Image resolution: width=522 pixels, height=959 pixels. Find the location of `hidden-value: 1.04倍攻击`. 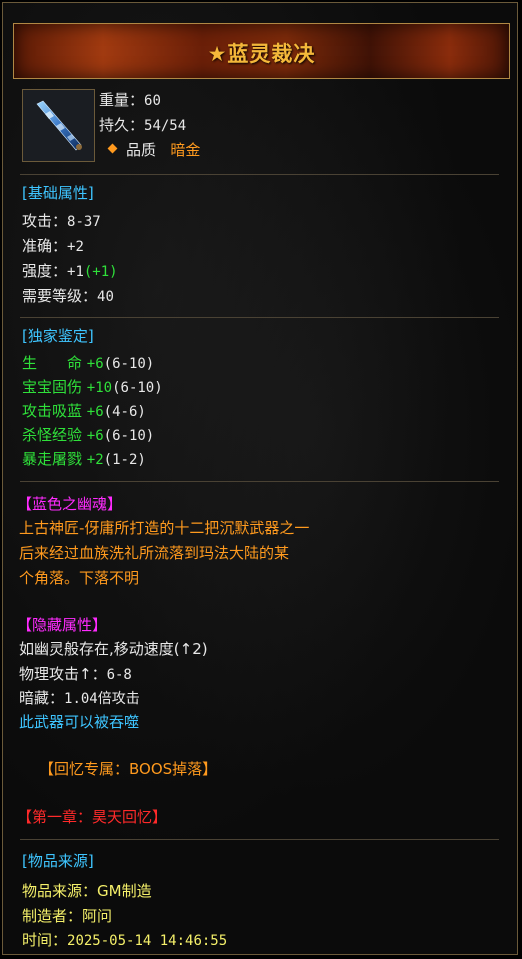

hidden-value: 1.04倍攻击 is located at coordinates (102, 699).